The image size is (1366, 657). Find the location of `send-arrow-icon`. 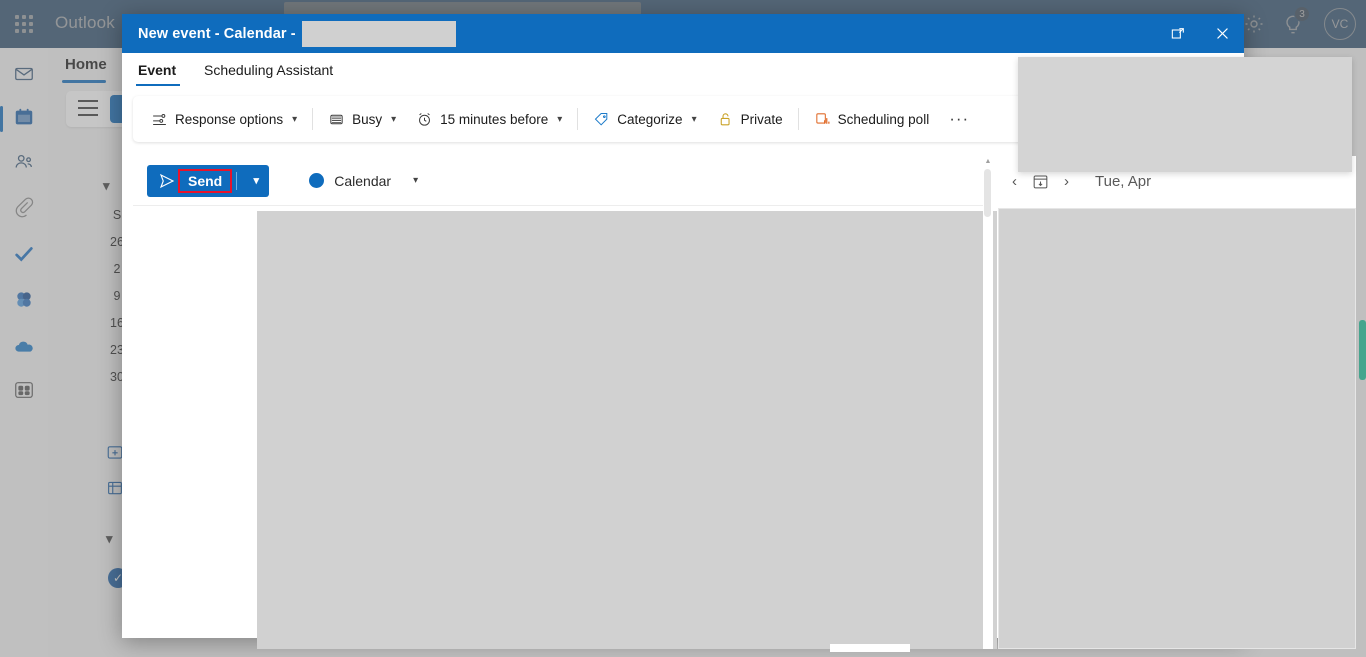

send-arrow-icon is located at coordinates (166, 180).